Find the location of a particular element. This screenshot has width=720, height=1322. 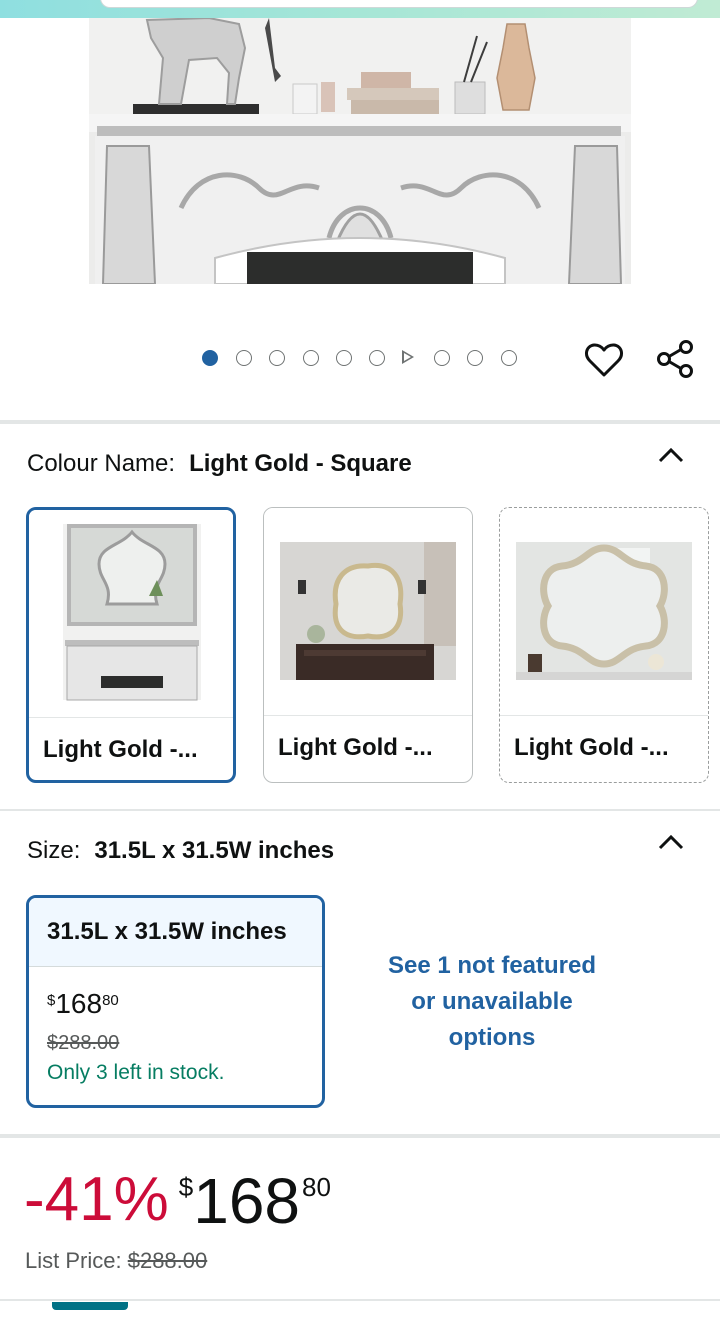

size-label: Size: 31.5L x 31.5W inches is located at coordinates (180, 851).